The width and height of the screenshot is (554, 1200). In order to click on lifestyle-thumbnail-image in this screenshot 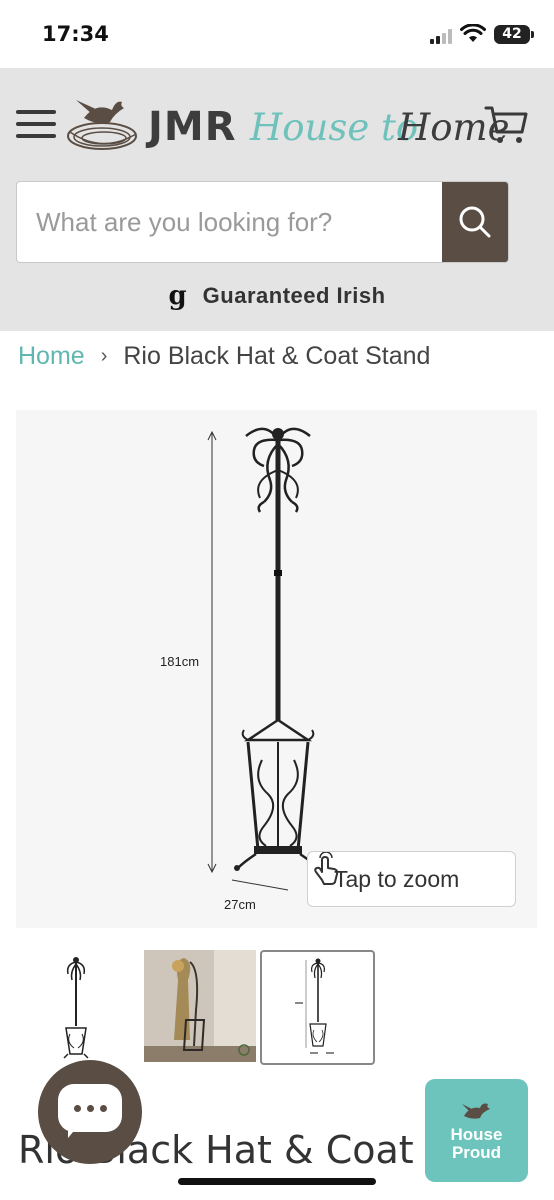, I will do `click(200, 1006)`.